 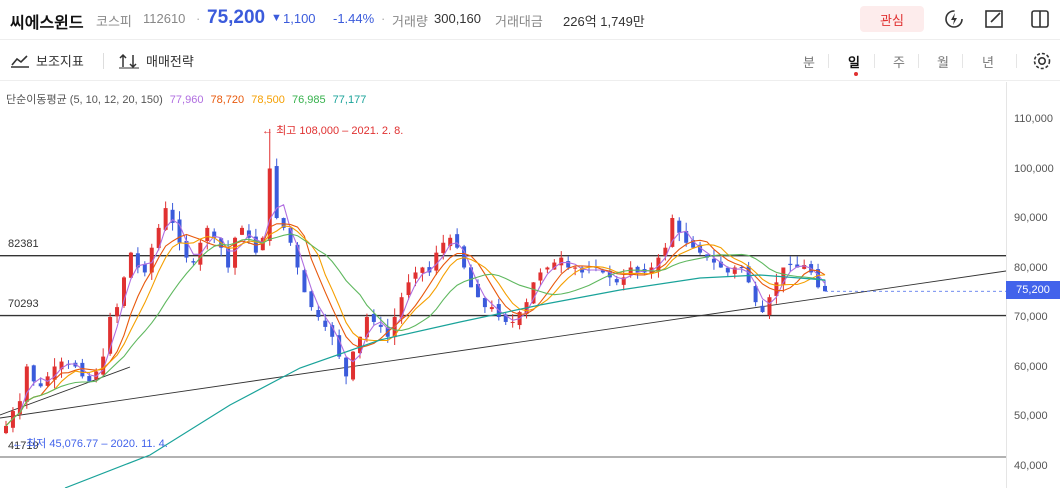 What do you see at coordinates (1033, 290) in the screenshot?
I see `current-price-tag: 75,200` at bounding box center [1033, 290].